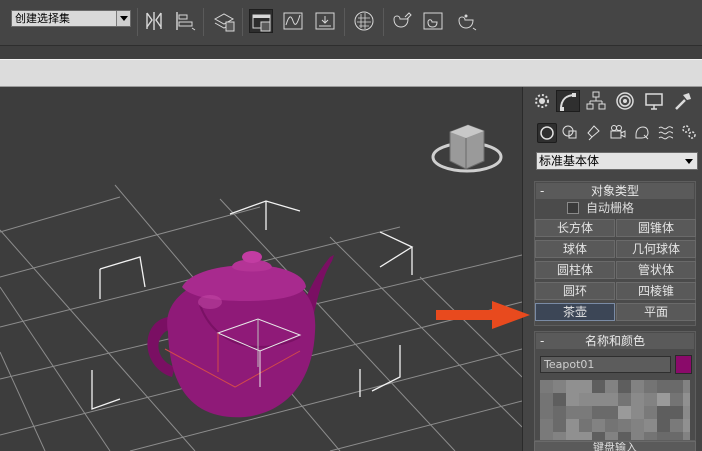  I want to click on selection-set-dropdown: 创建选择集, so click(71, 18).